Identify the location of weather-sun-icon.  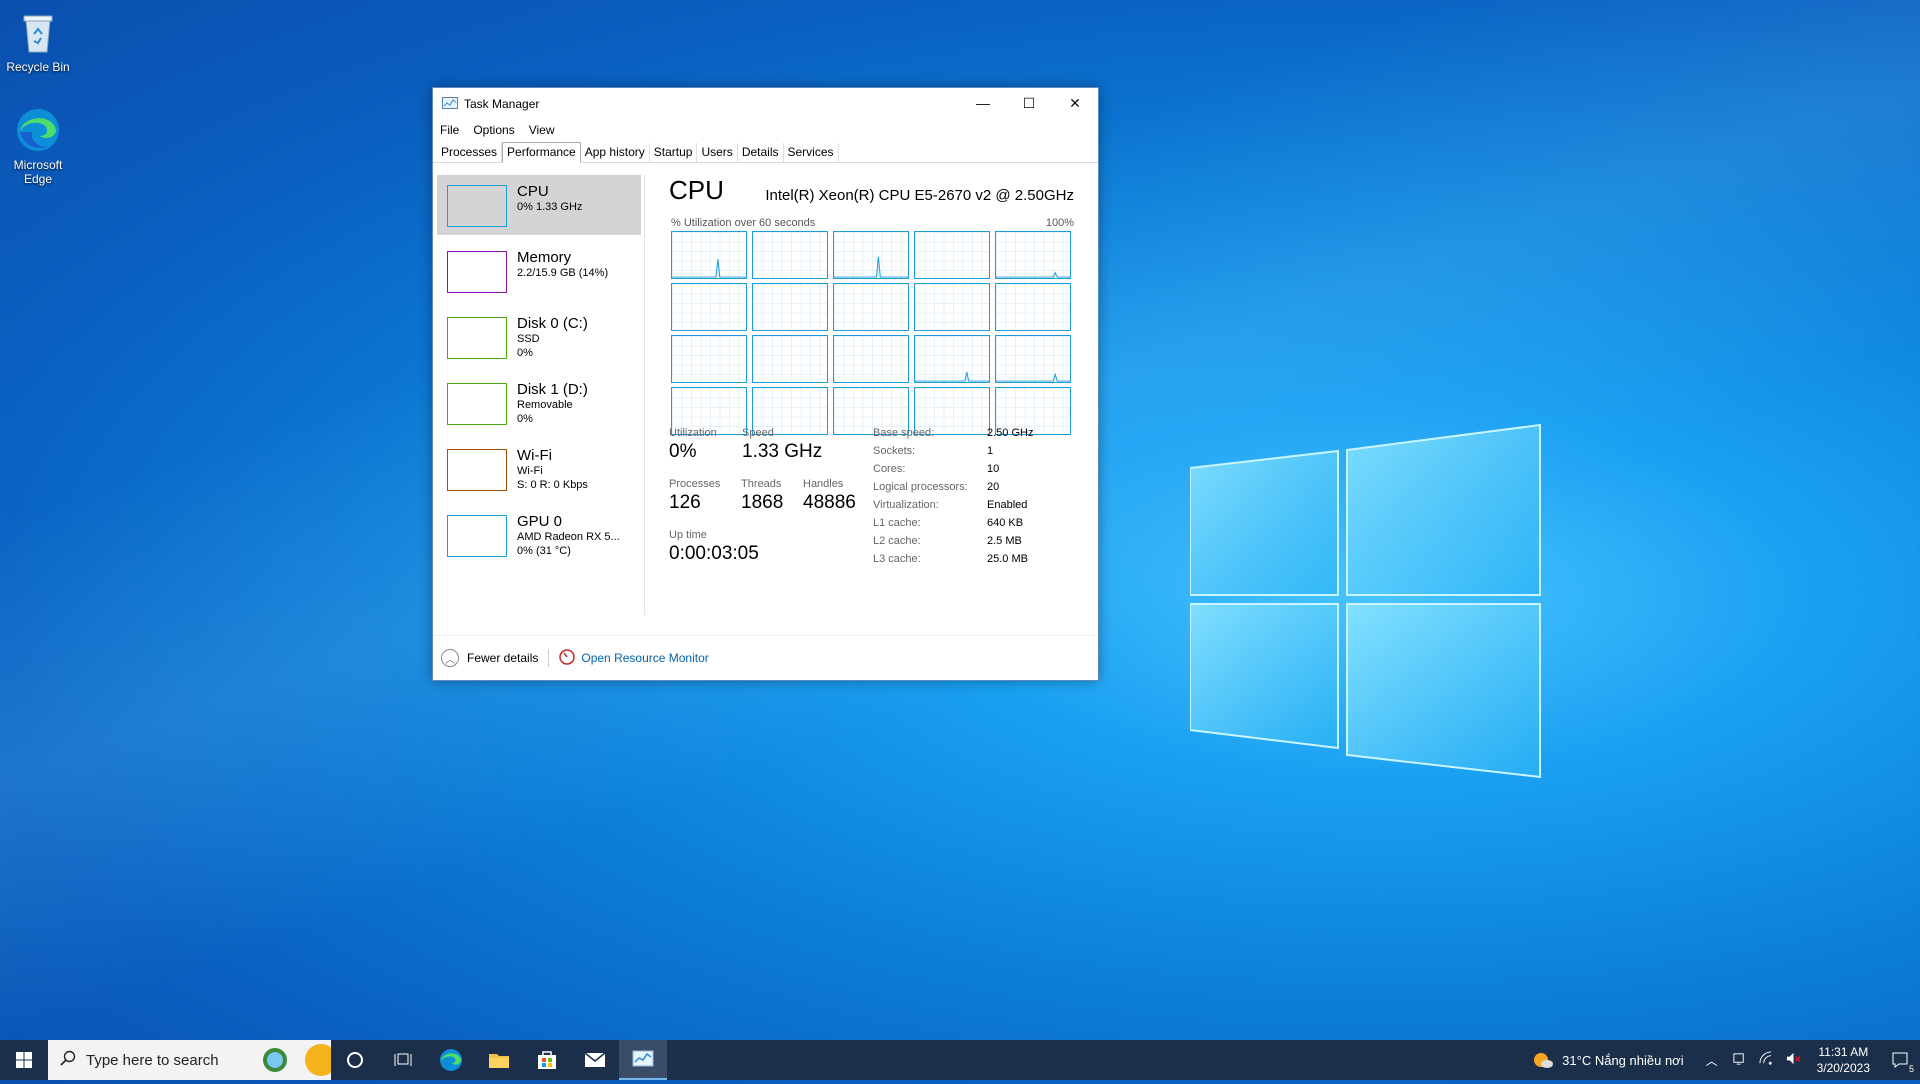
(1544, 1060).